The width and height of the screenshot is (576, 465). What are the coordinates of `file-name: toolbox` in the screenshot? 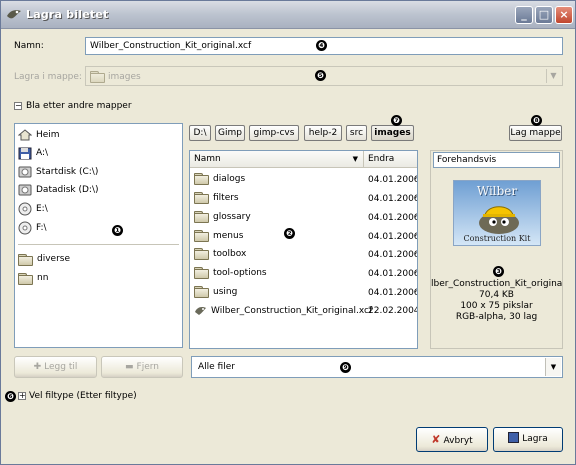 It's located at (230, 253).